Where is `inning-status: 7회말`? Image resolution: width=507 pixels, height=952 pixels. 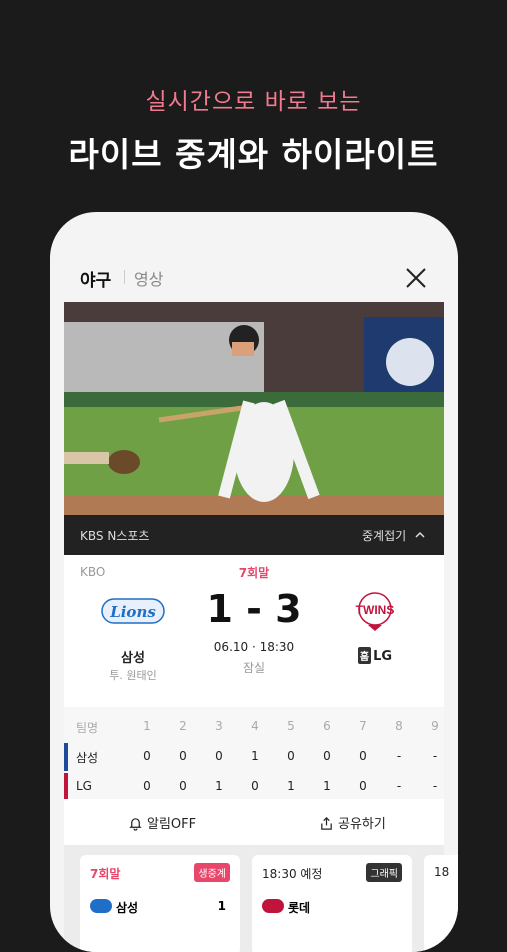 inning-status: 7회말 is located at coordinates (254, 573).